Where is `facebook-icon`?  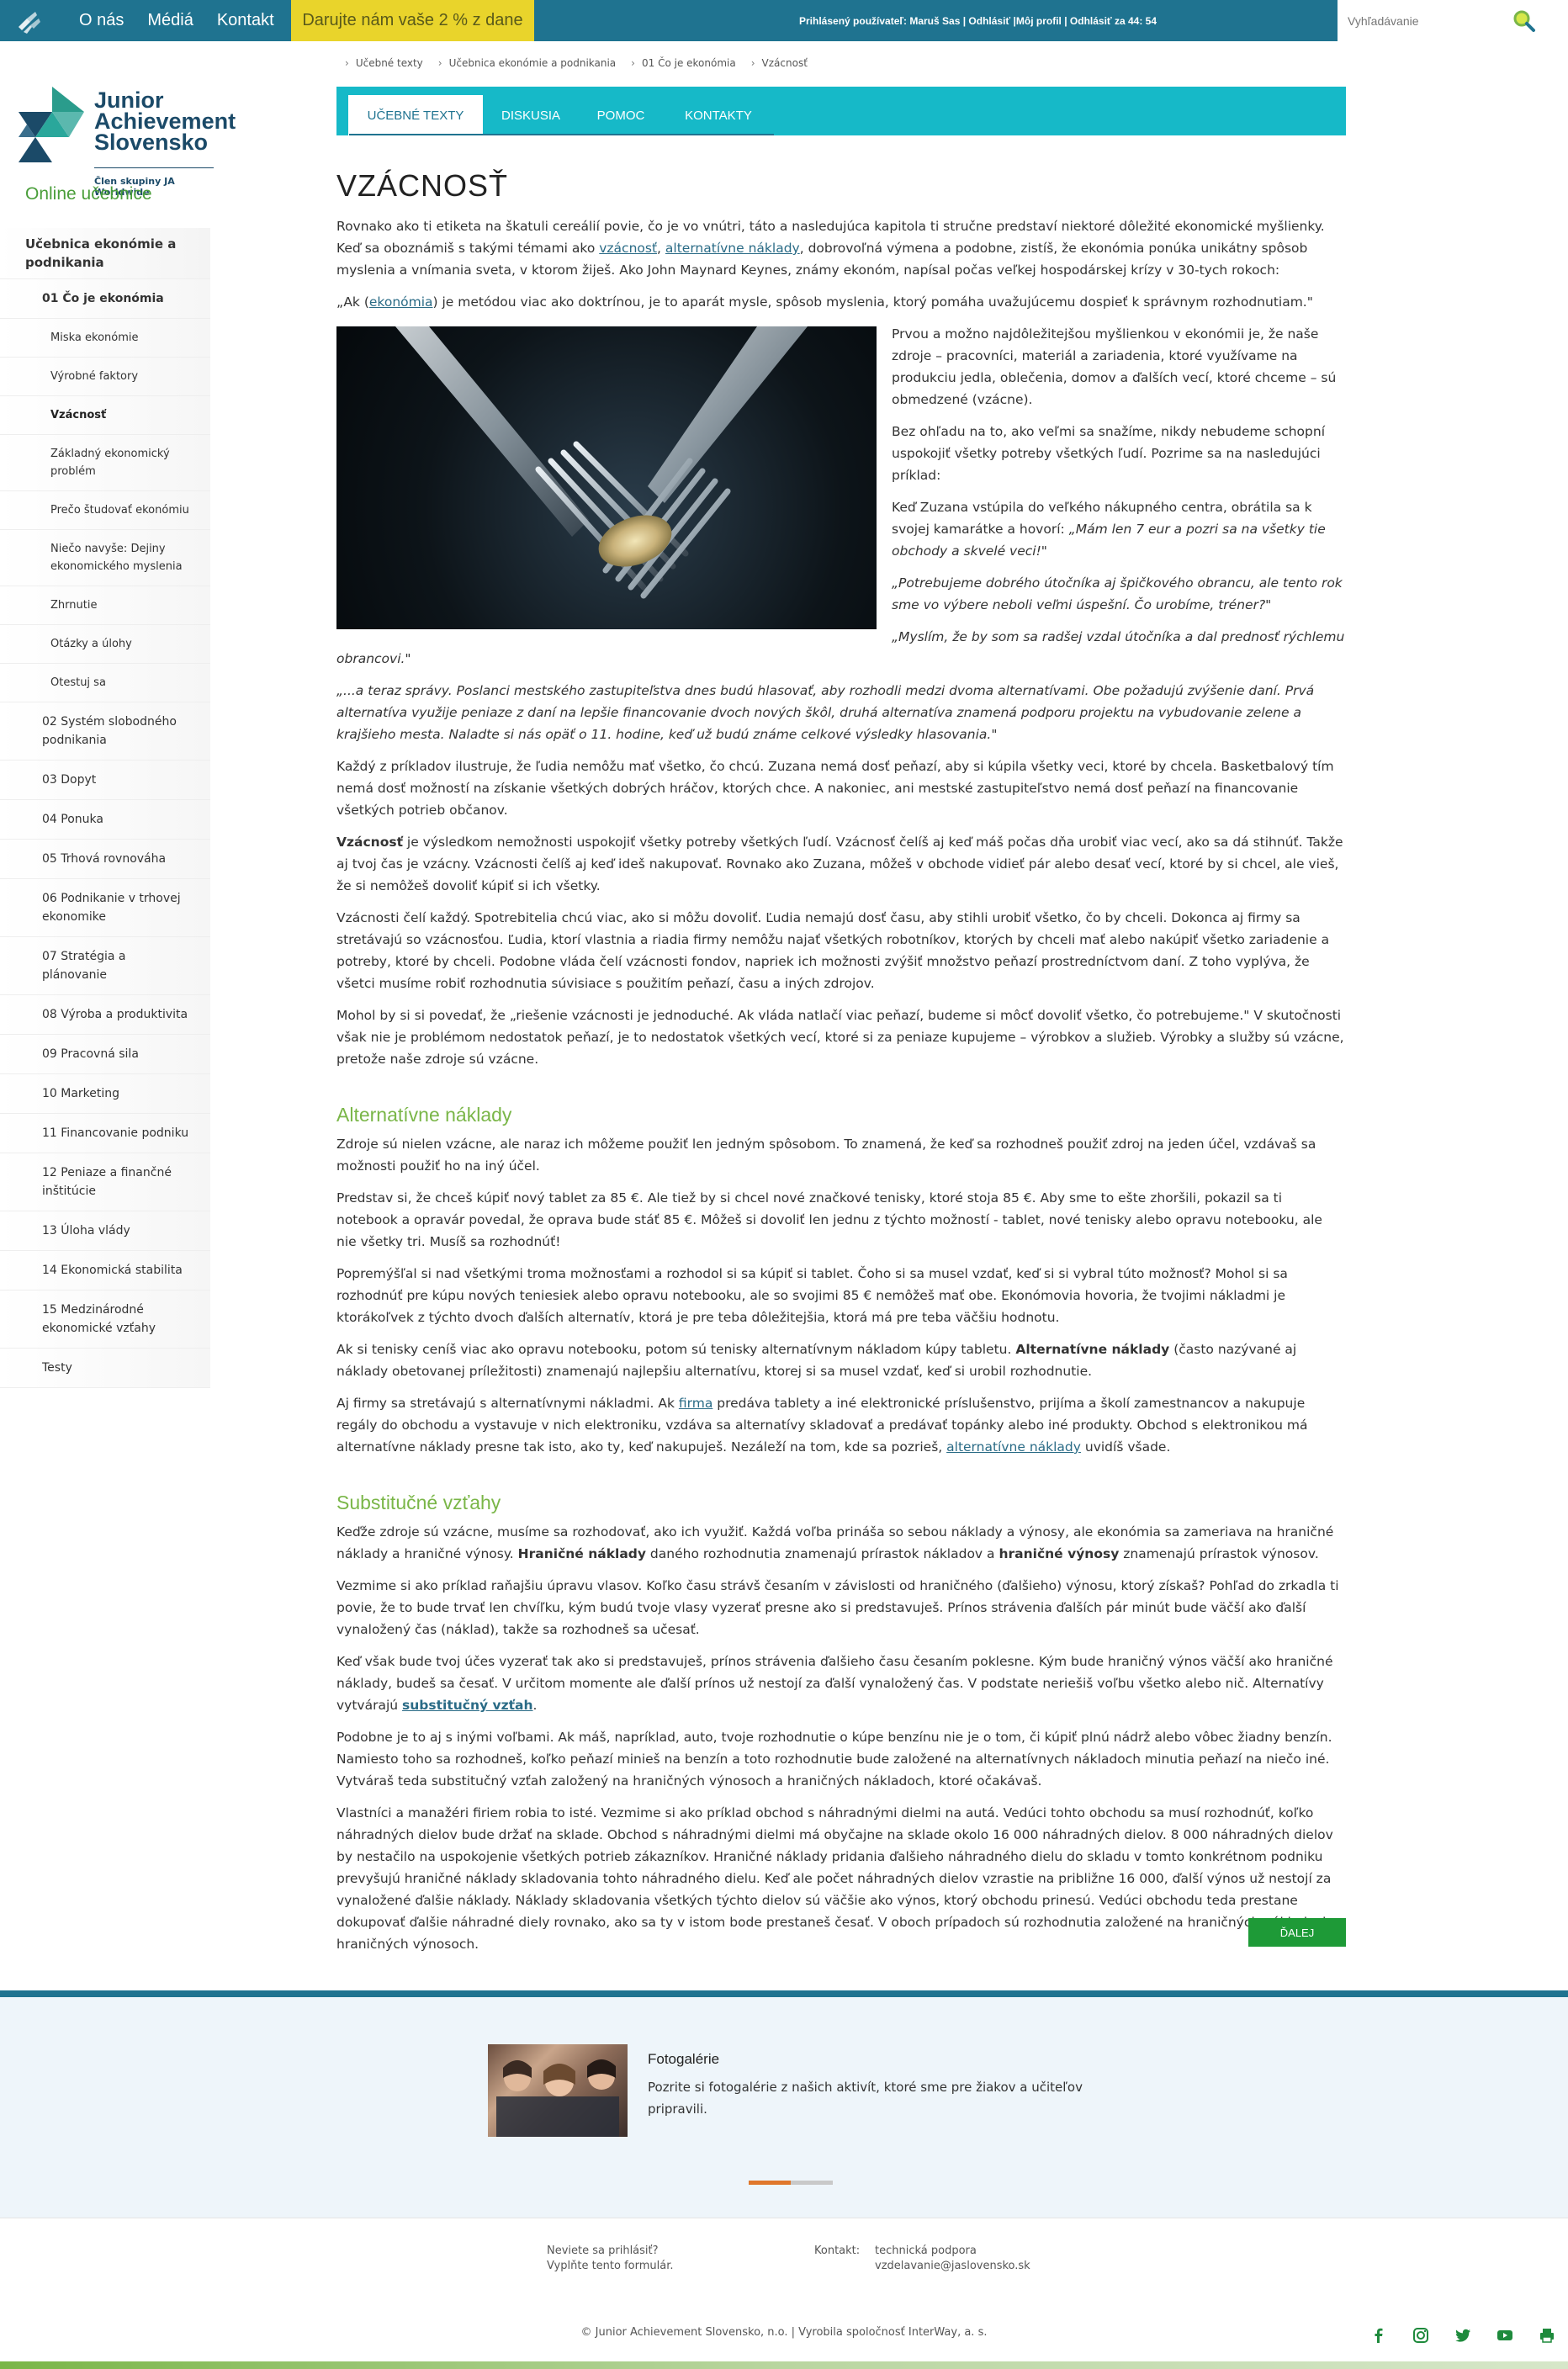
facebook-icon is located at coordinates (1378, 2336).